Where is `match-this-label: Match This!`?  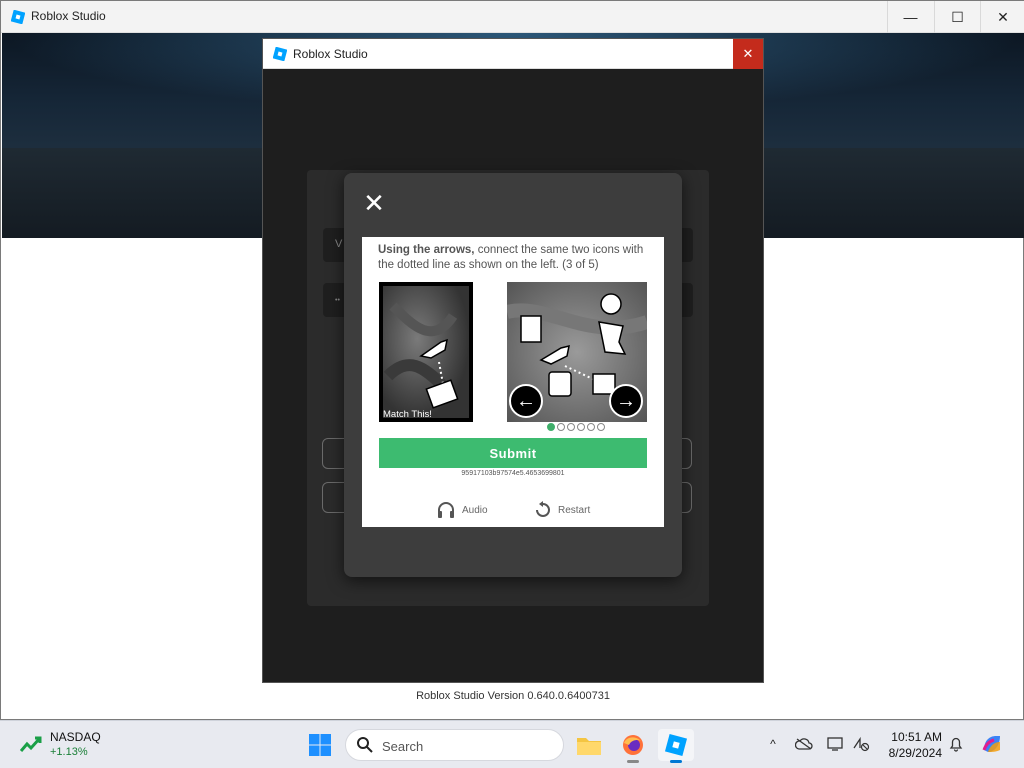
match-this-label: Match This! is located at coordinates (407, 414).